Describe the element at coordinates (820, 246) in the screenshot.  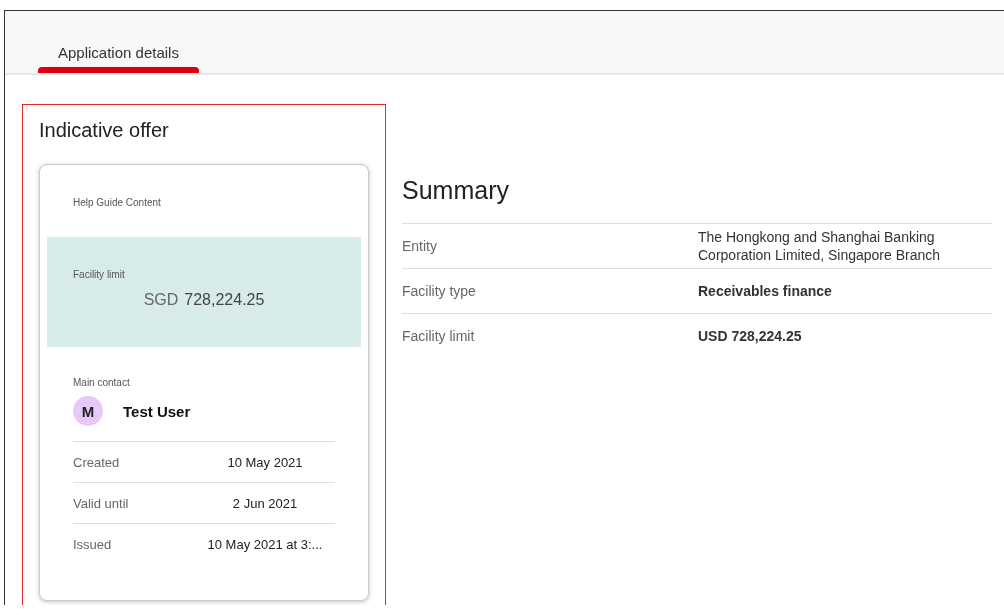
I see `summary-value: The Hongkong and Shanghai Banking Corporation Limited, Singapore Branch` at that location.